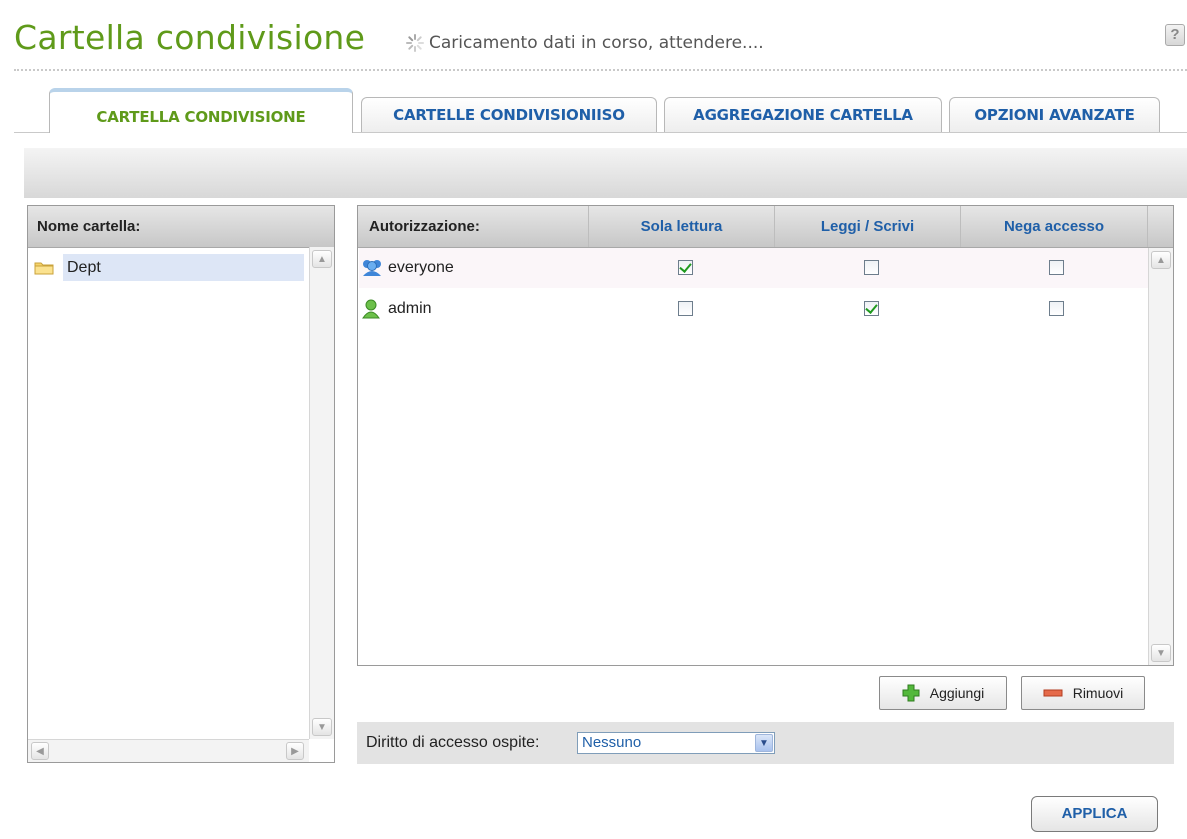 The width and height of the screenshot is (1187, 839). What do you see at coordinates (871, 308) in the screenshot?
I see `admin-read-write-checkbox` at bounding box center [871, 308].